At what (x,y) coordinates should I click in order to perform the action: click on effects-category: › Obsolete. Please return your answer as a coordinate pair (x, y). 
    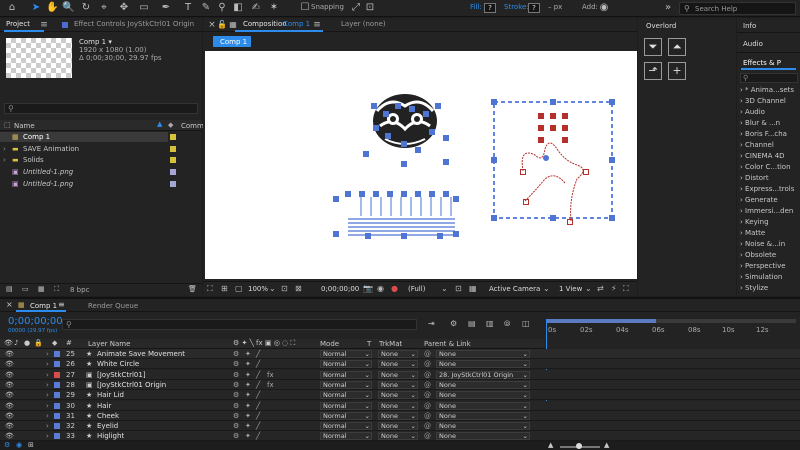
    Looking at the image, I should click on (770, 255).